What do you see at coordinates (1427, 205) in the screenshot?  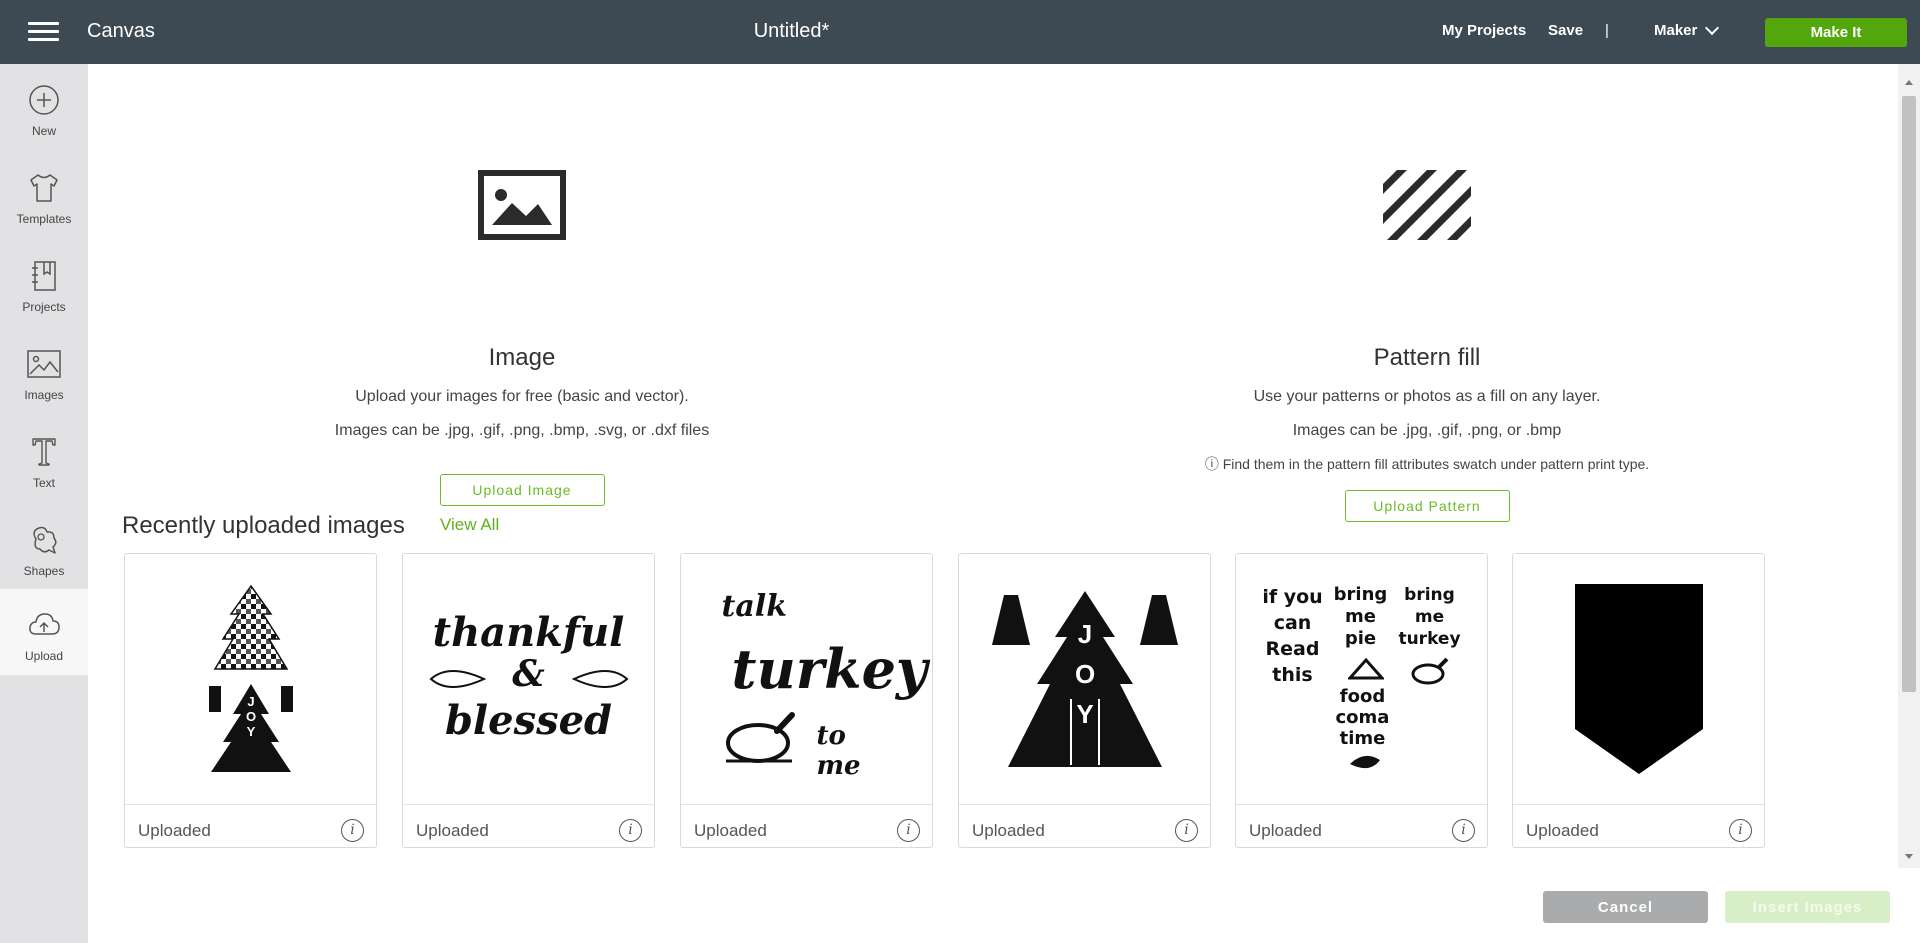 I see `pattern-stripes-icon` at bounding box center [1427, 205].